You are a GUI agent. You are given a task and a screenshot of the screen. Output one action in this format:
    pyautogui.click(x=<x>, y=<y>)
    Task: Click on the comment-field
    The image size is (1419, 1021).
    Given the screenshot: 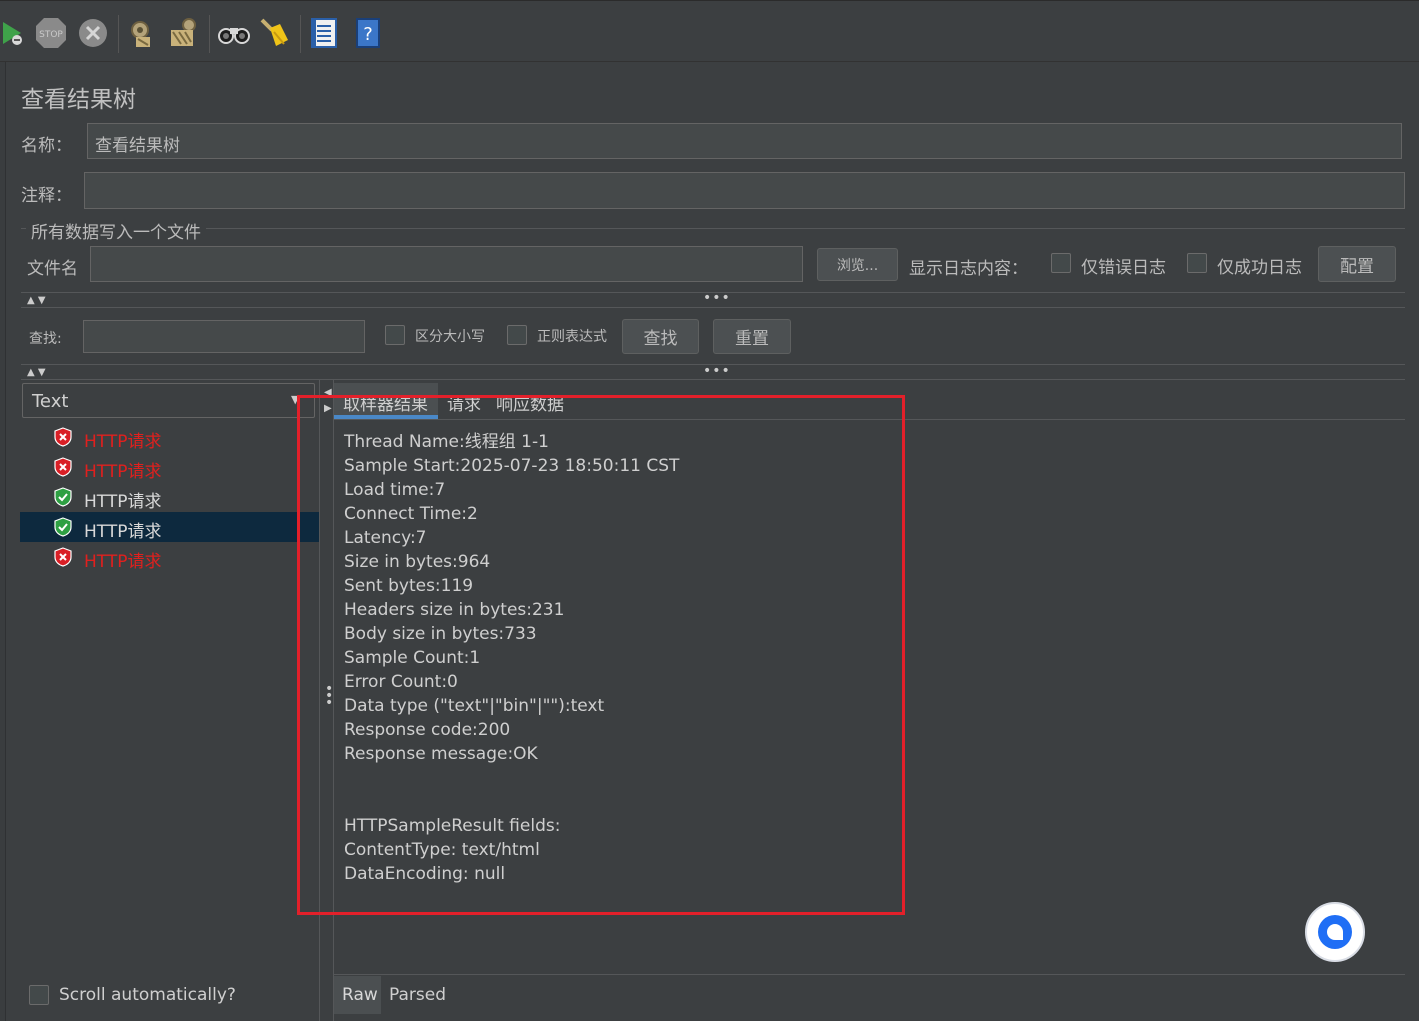 What is the action you would take?
    pyautogui.click(x=744, y=190)
    